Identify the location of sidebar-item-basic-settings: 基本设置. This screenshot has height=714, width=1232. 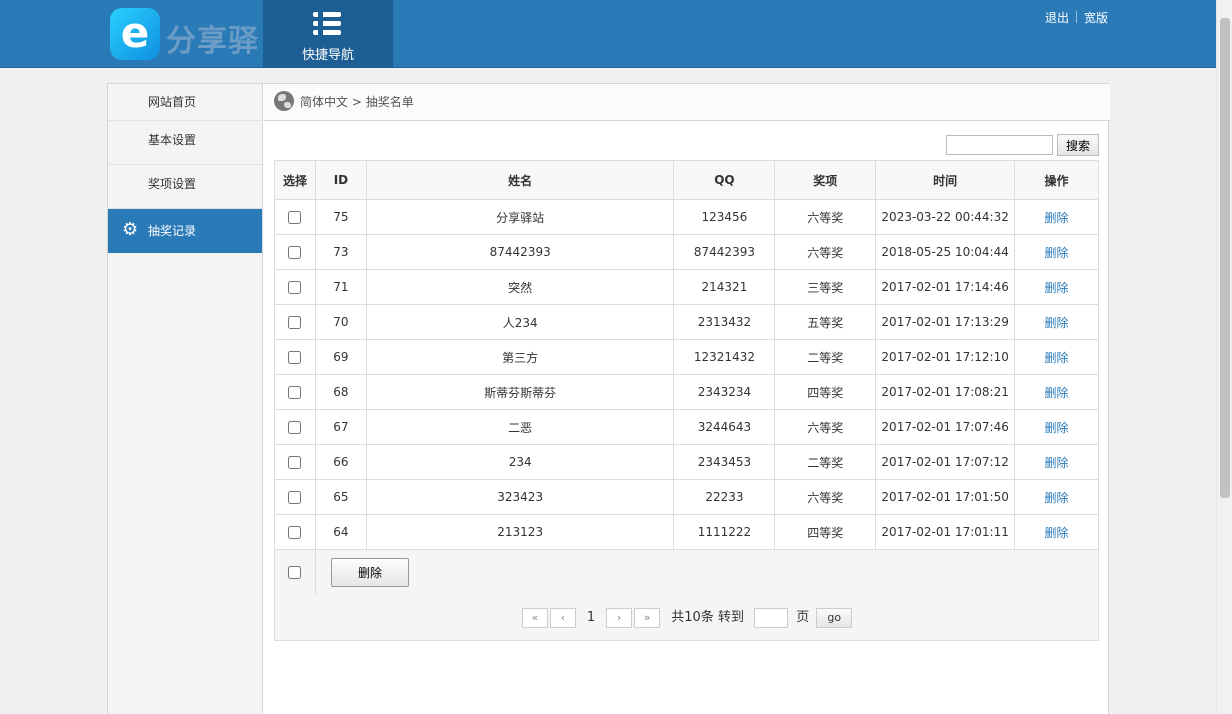
(185, 143).